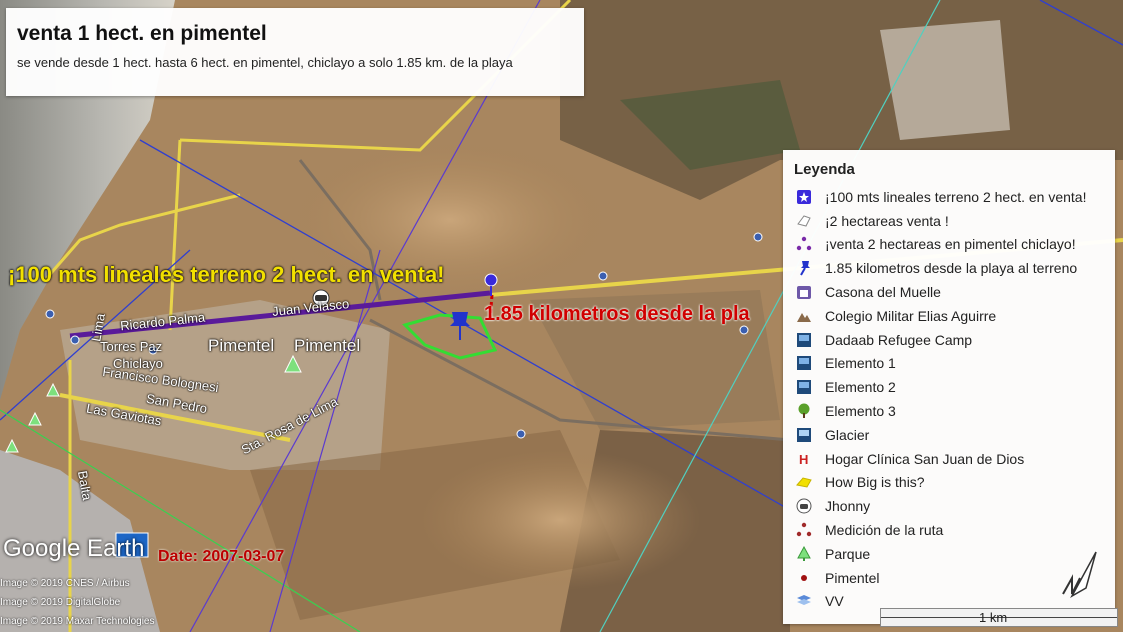 This screenshot has height=632, width=1123. Describe the element at coordinates (860, 411) in the screenshot. I see `legend-label: Elemento 3` at that location.